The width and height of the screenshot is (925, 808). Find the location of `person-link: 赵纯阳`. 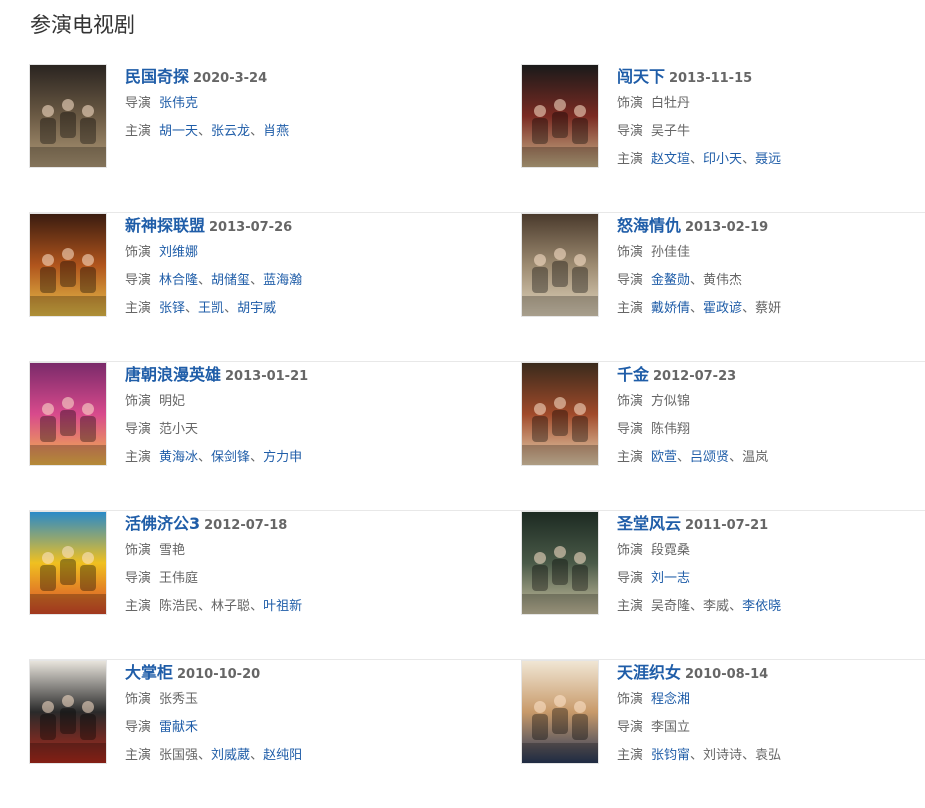

person-link: 赵纯阳 is located at coordinates (282, 755).